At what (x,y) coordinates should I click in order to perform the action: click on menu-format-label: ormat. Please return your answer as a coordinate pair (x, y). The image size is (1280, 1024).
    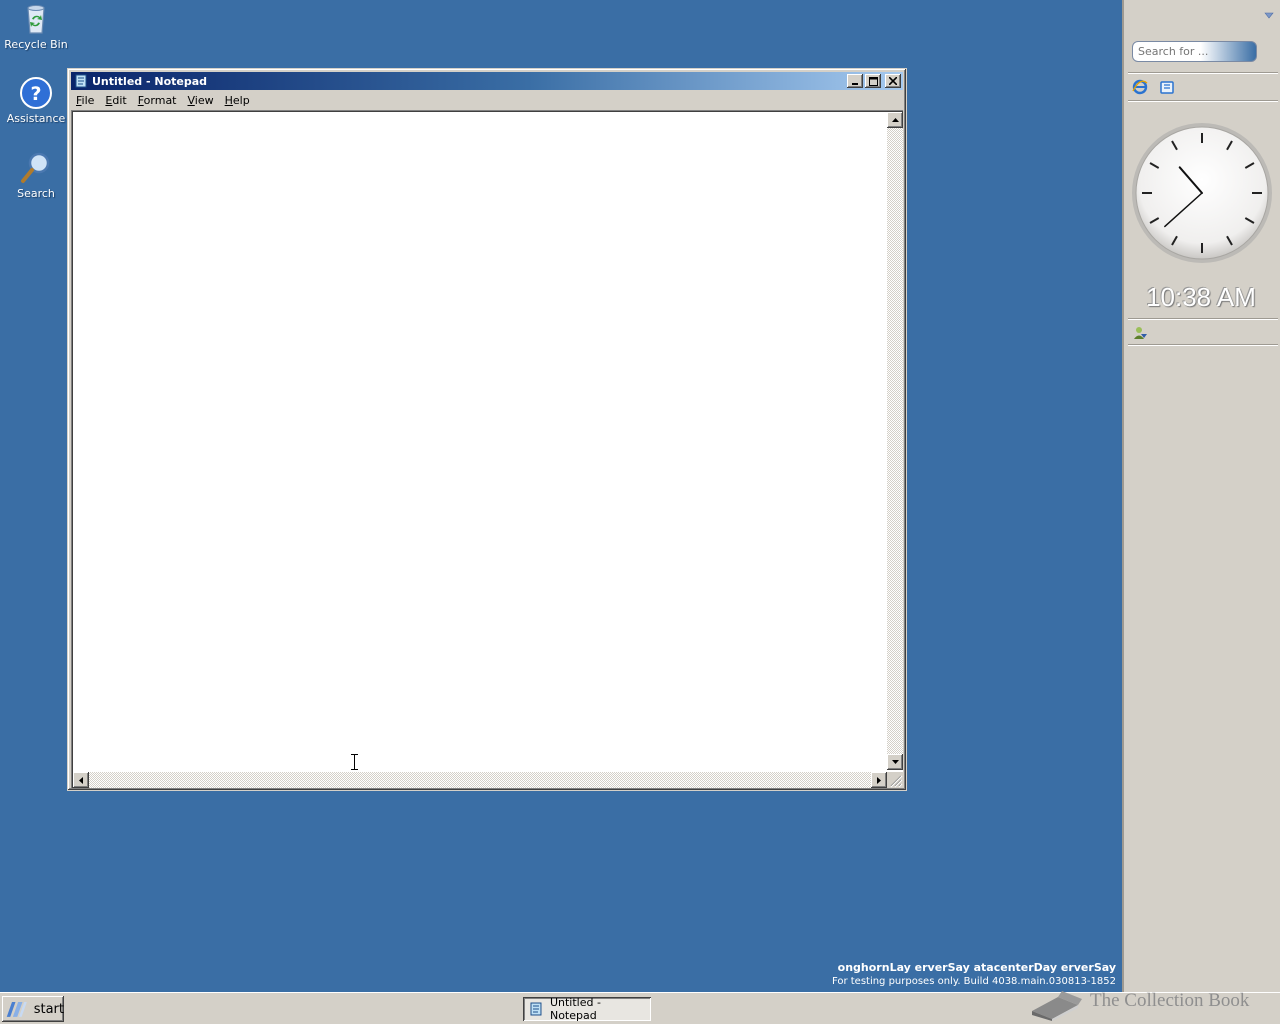
    Looking at the image, I should click on (160, 100).